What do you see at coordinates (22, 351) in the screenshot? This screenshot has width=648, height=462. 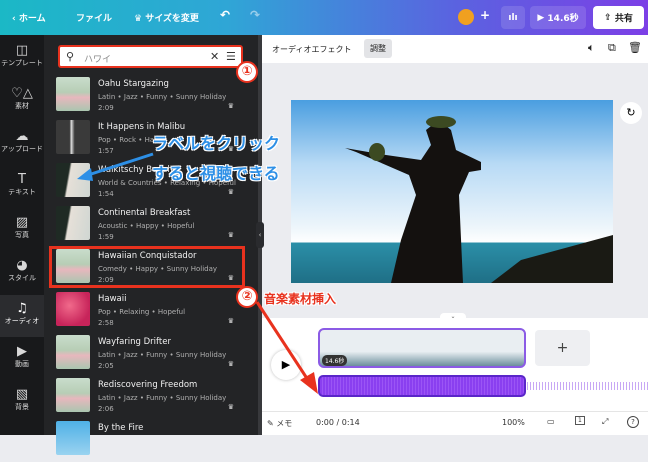 I see `video-icon: ▶` at bounding box center [22, 351].